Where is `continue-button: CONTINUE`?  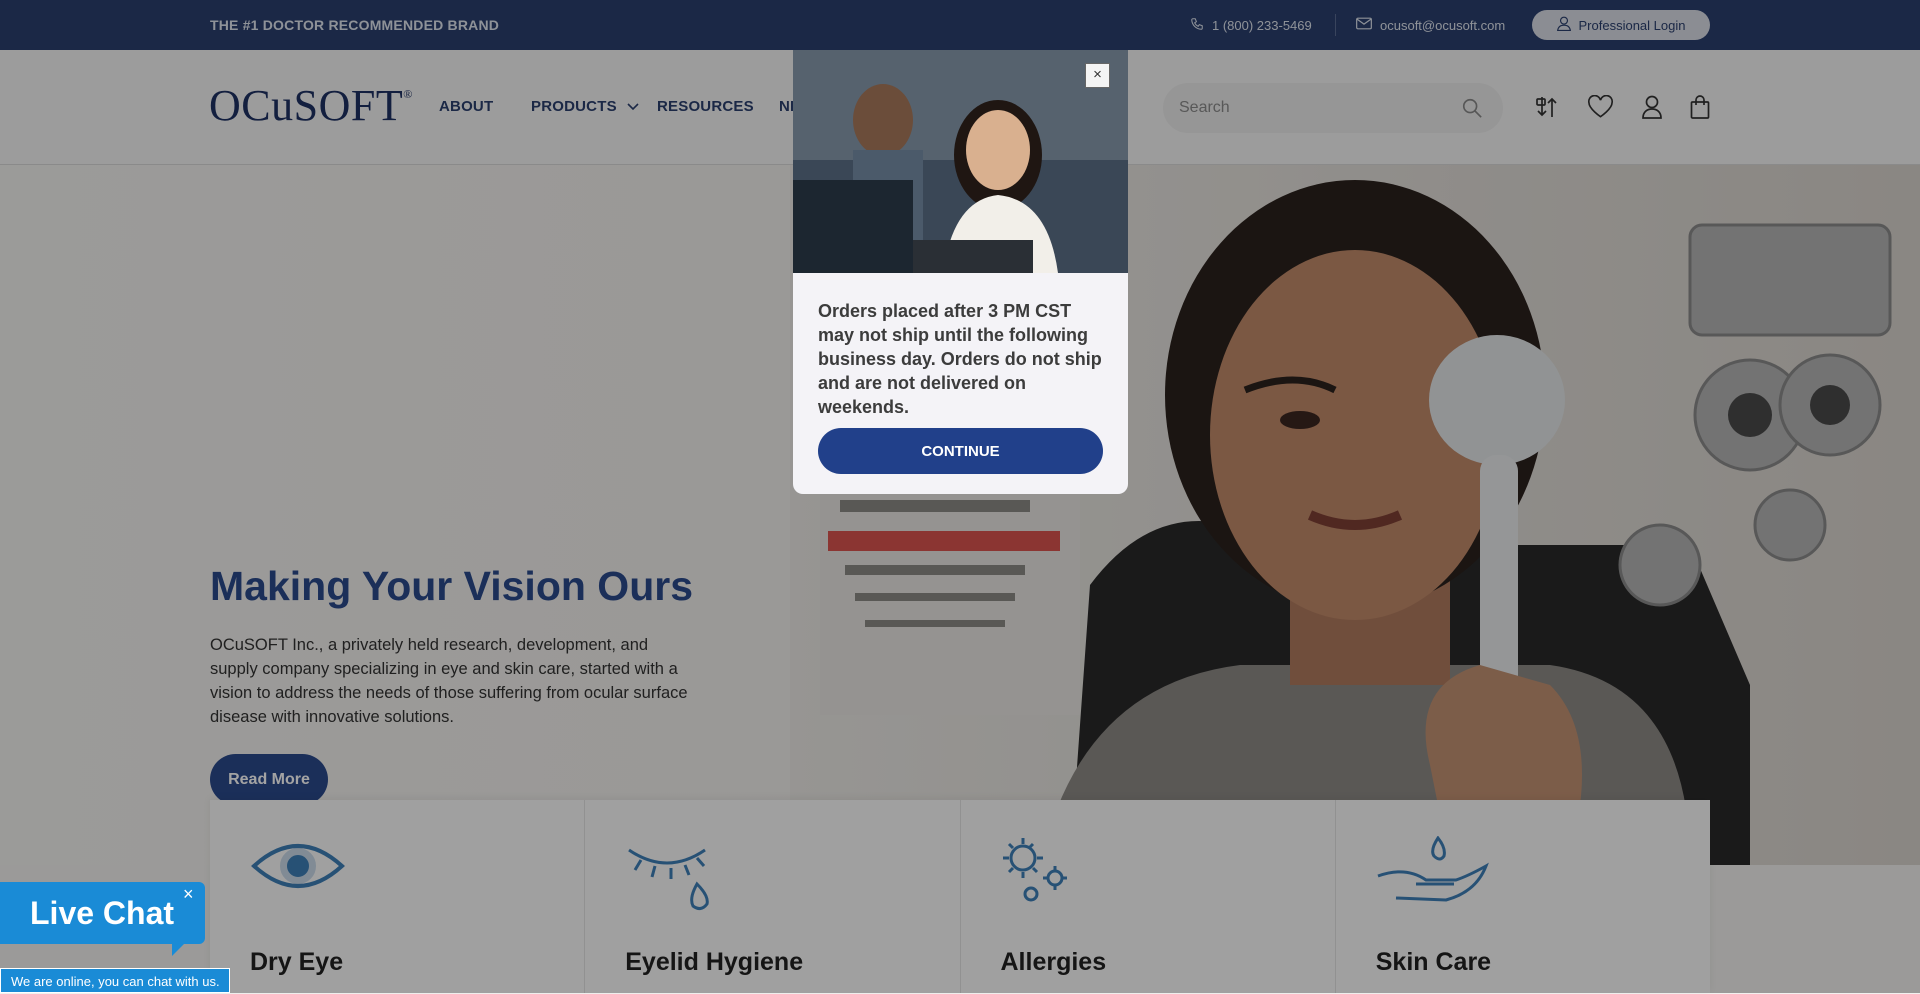 continue-button: CONTINUE is located at coordinates (960, 451).